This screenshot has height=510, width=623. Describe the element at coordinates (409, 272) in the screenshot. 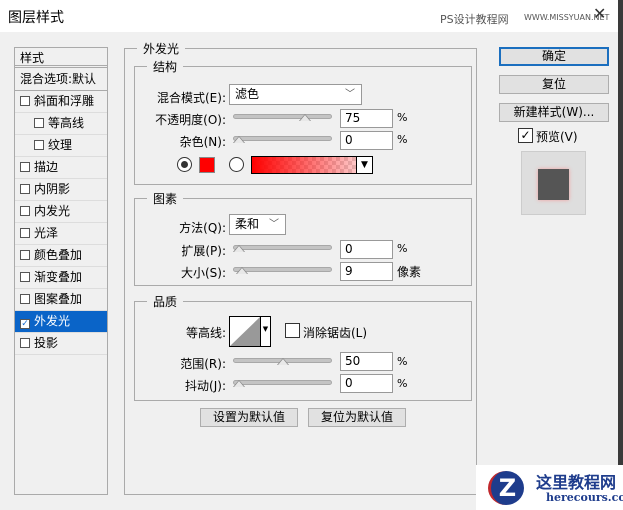

I see `size-unit: 像素` at that location.